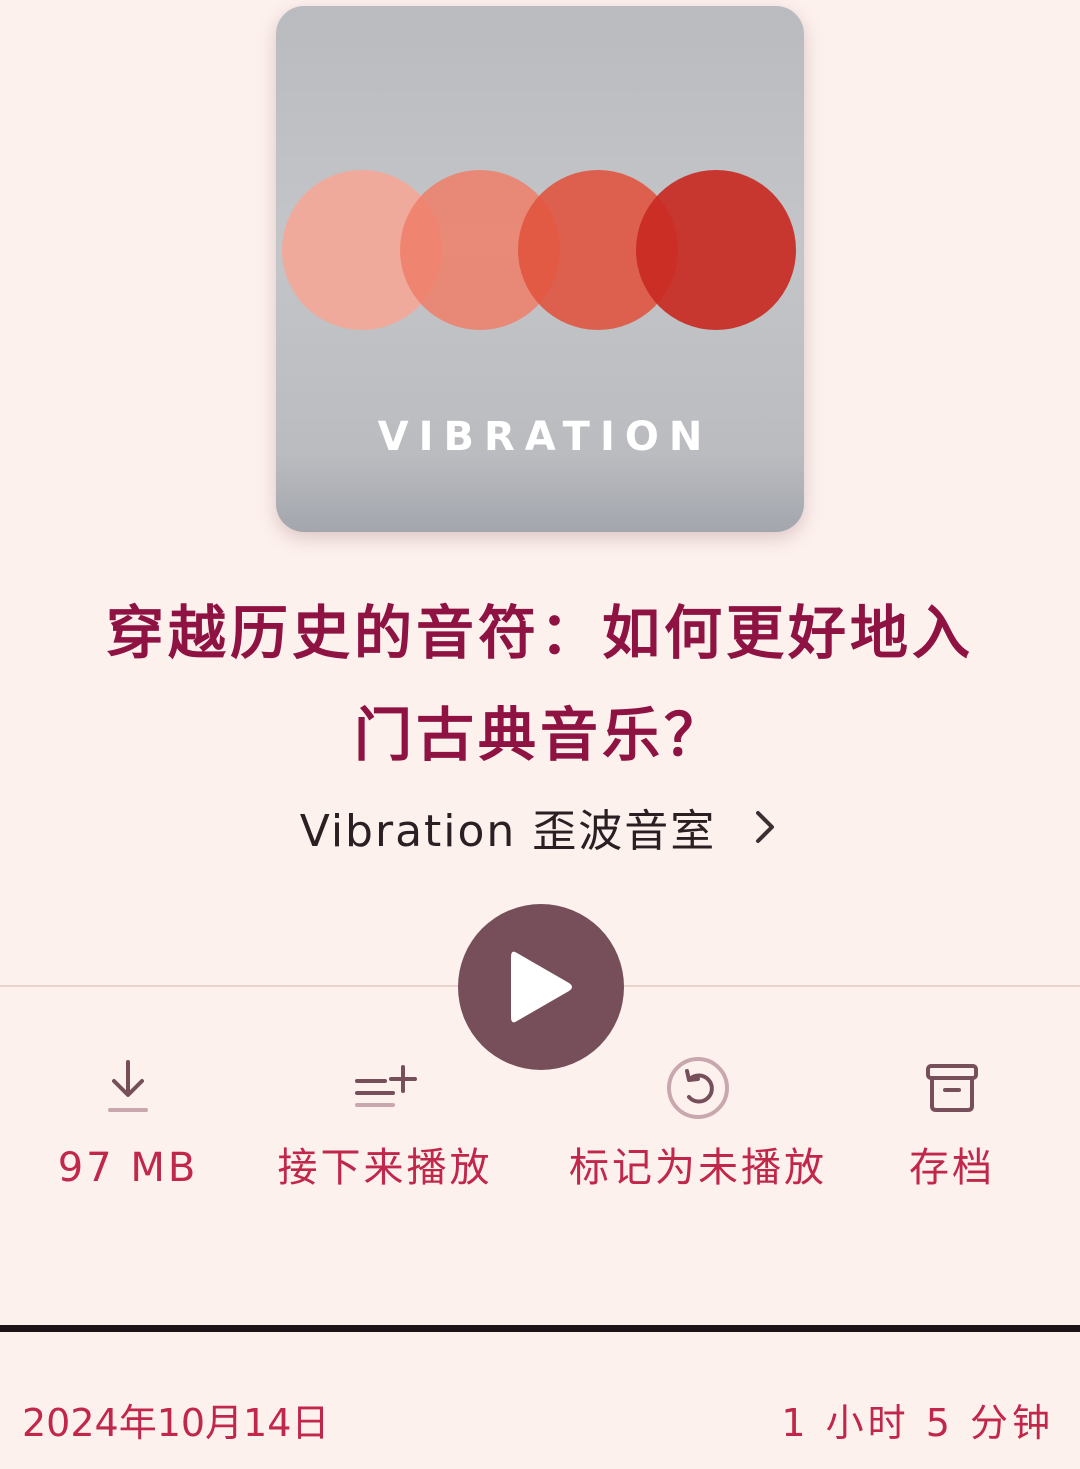  Describe the element at coordinates (540, 684) in the screenshot. I see `episode-title: 穿越历史的音符：如何更好地入 门古典音乐？` at that location.